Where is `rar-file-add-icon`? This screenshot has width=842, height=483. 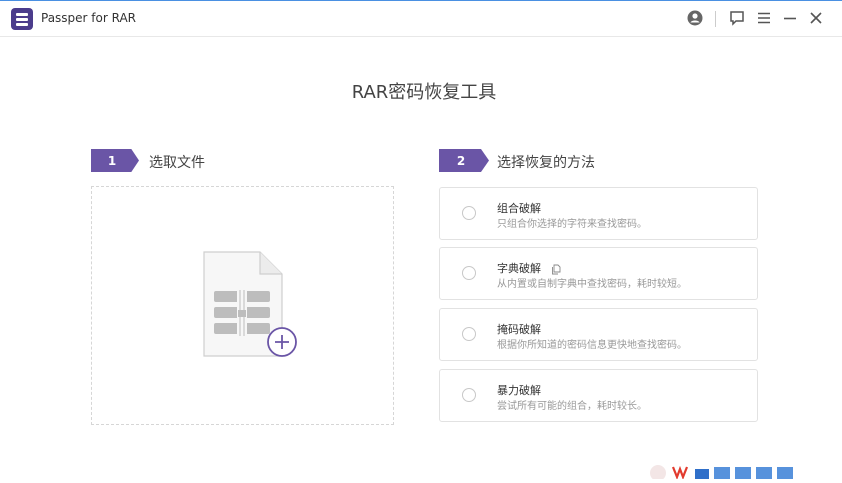 rar-file-add-icon is located at coordinates (252, 305).